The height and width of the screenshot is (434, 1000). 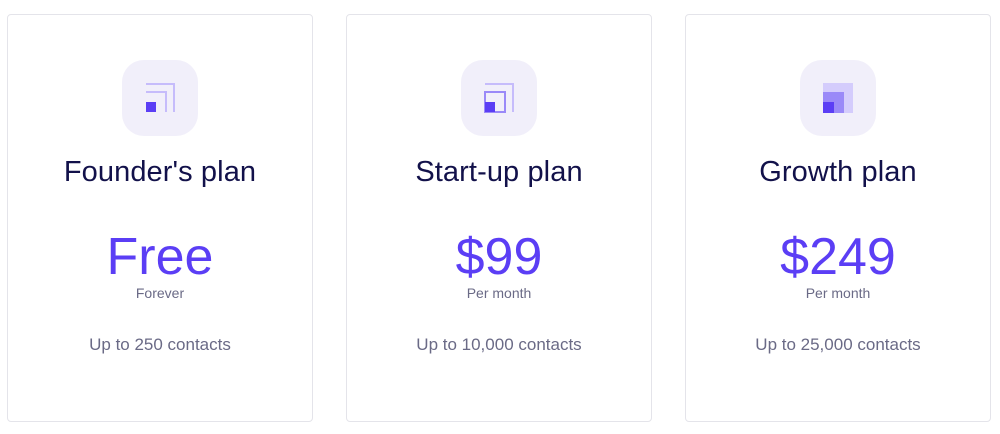 What do you see at coordinates (499, 257) in the screenshot?
I see `plan-price: $99` at bounding box center [499, 257].